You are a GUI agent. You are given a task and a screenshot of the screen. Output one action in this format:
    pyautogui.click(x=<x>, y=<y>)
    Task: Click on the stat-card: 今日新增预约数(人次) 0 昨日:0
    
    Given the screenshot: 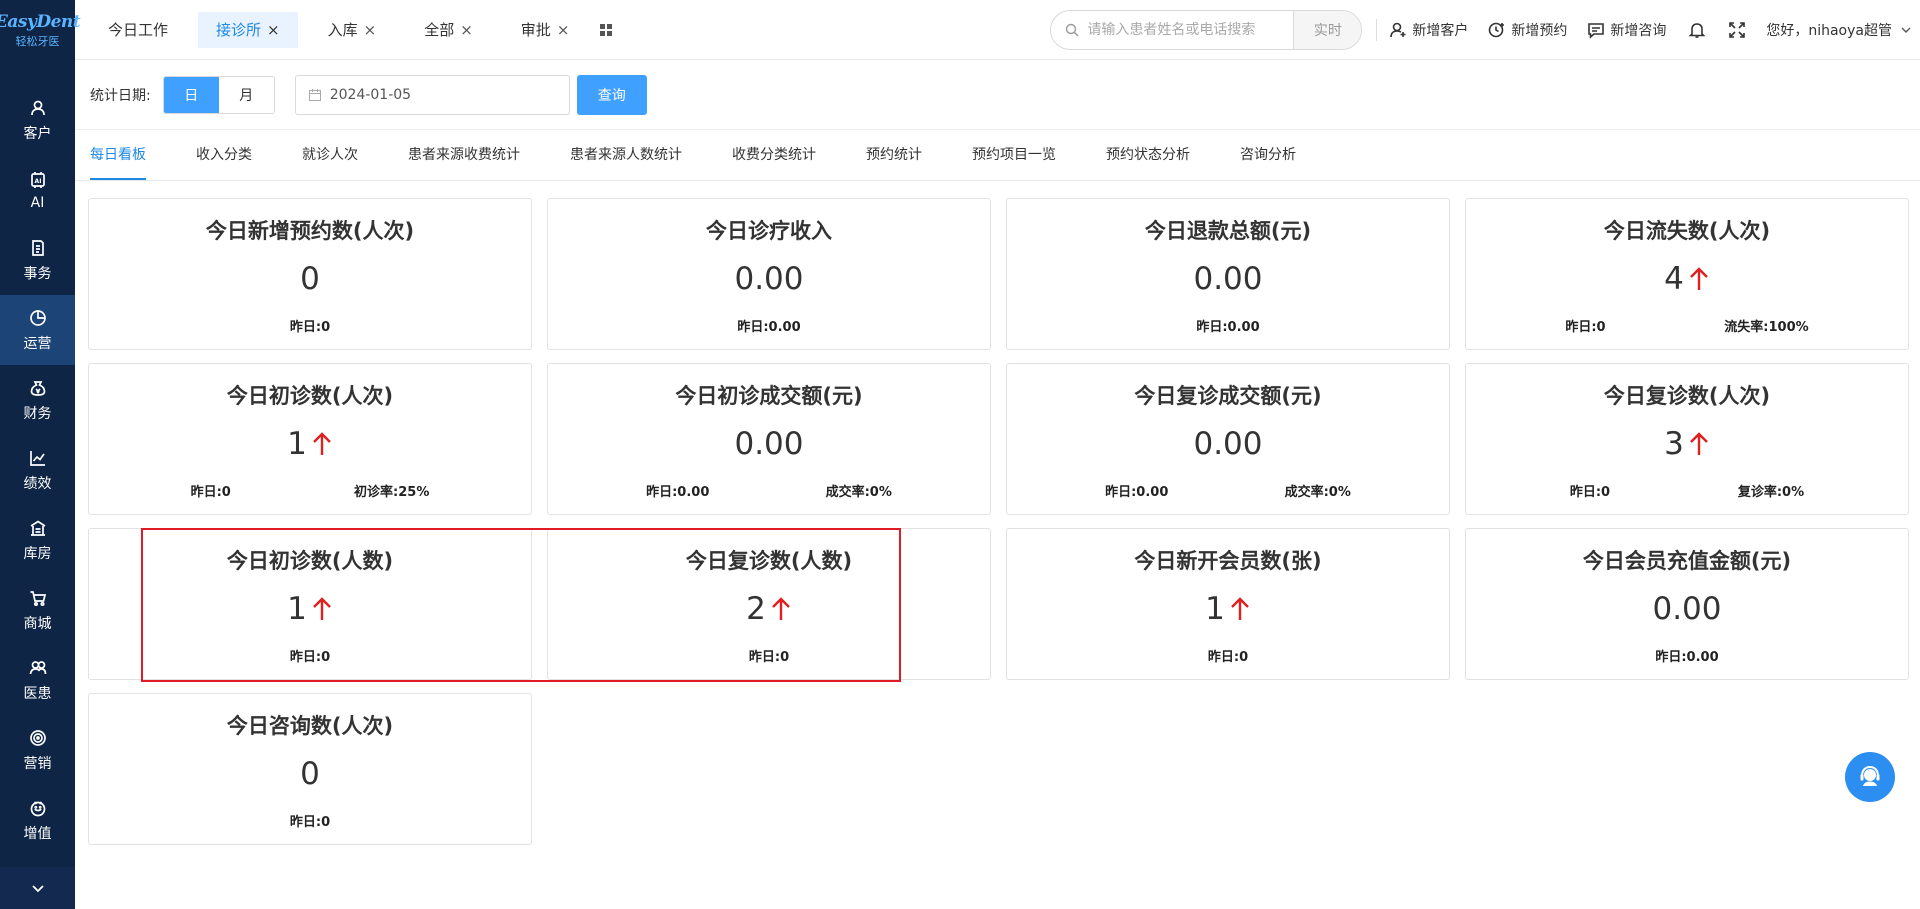 What is the action you would take?
    pyautogui.click(x=310, y=274)
    